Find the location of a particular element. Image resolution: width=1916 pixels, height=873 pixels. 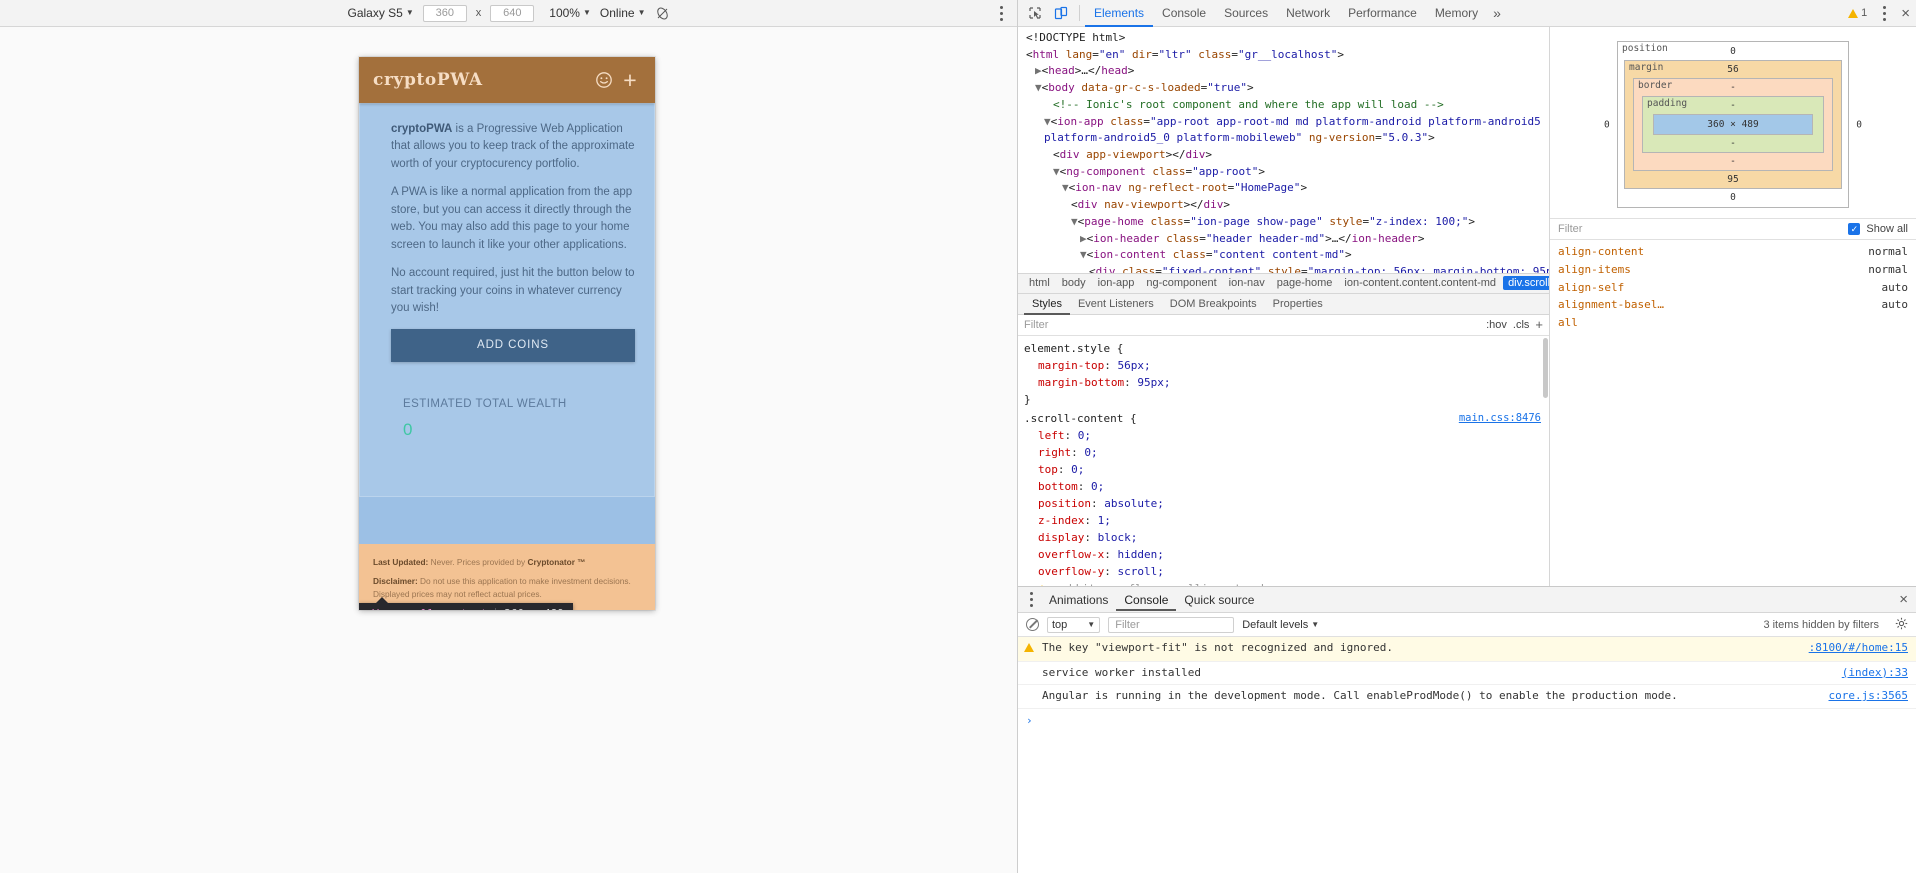

element-classes-button: .cls is located at coordinates (1521, 325).